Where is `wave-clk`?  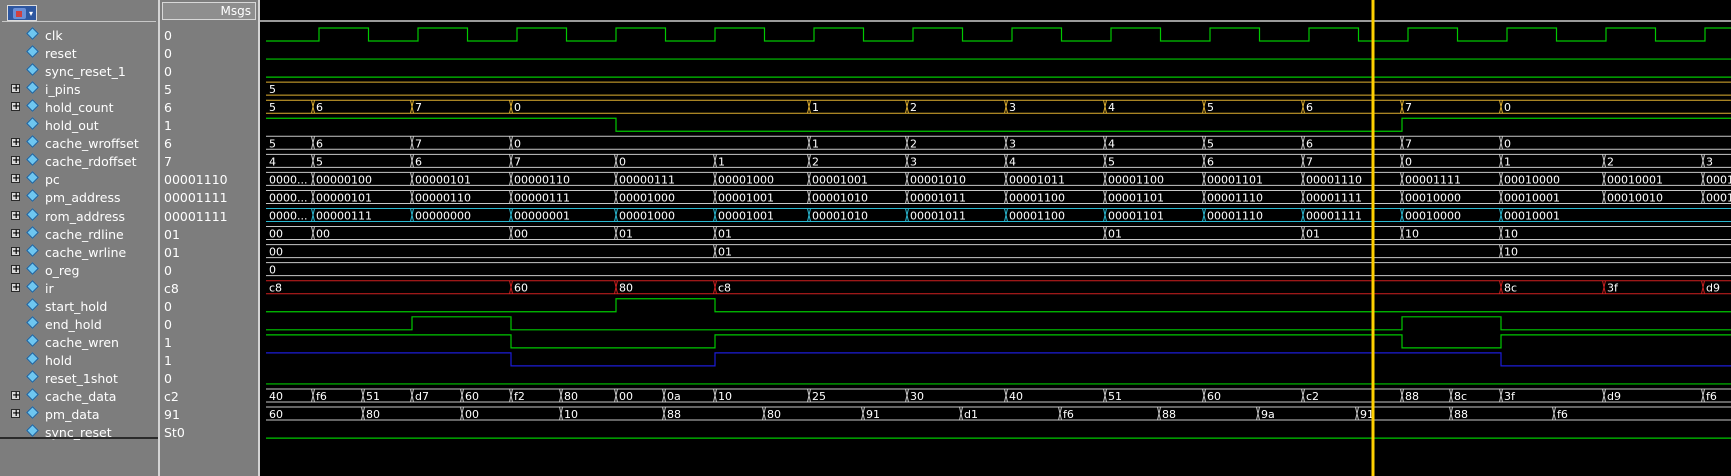
wave-clk is located at coordinates (998, 34).